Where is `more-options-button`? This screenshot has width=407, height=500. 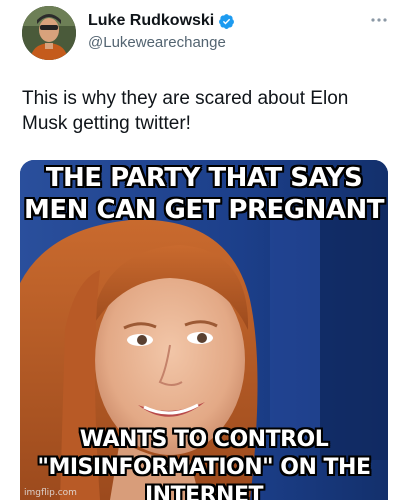
more-options-button is located at coordinates (379, 20).